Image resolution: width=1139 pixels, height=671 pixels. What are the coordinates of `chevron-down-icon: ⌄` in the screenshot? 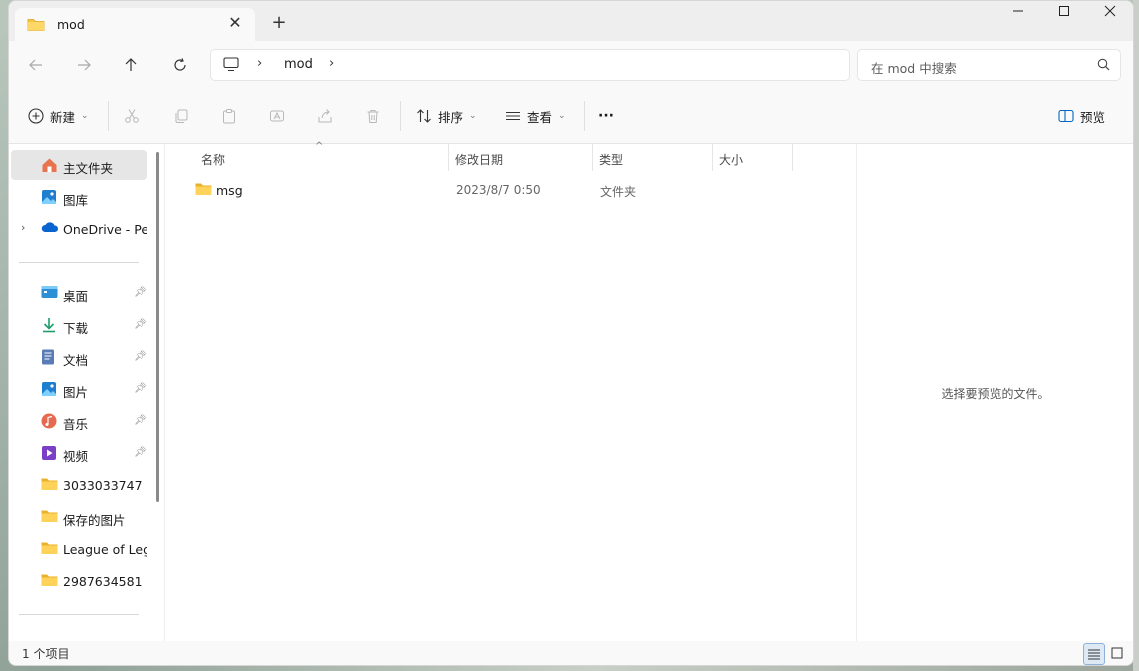 It's located at (473, 116).